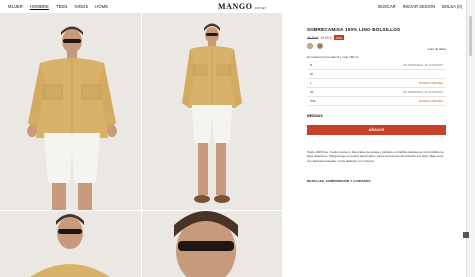 The image size is (475, 277). I want to click on size-label: M, so click(311, 74).